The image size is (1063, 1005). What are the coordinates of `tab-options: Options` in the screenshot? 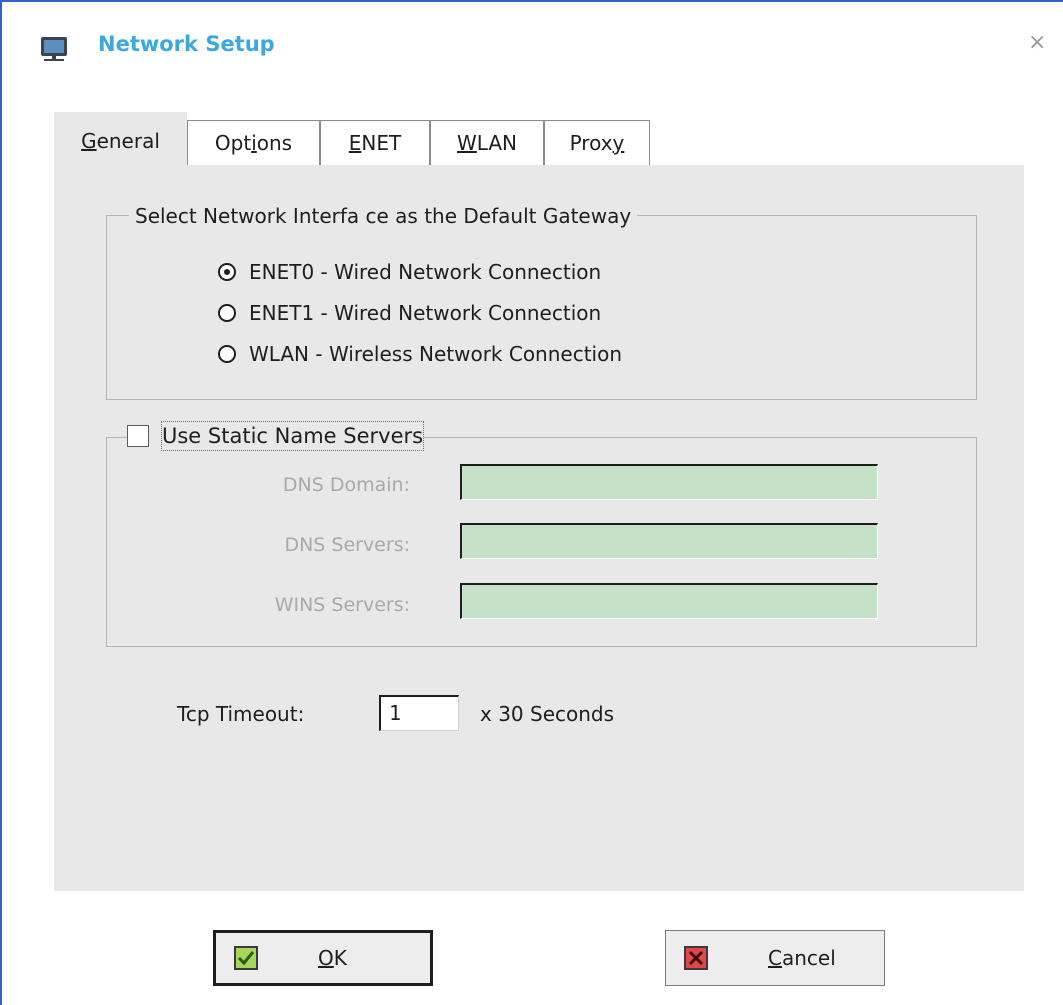 It's located at (253, 142).